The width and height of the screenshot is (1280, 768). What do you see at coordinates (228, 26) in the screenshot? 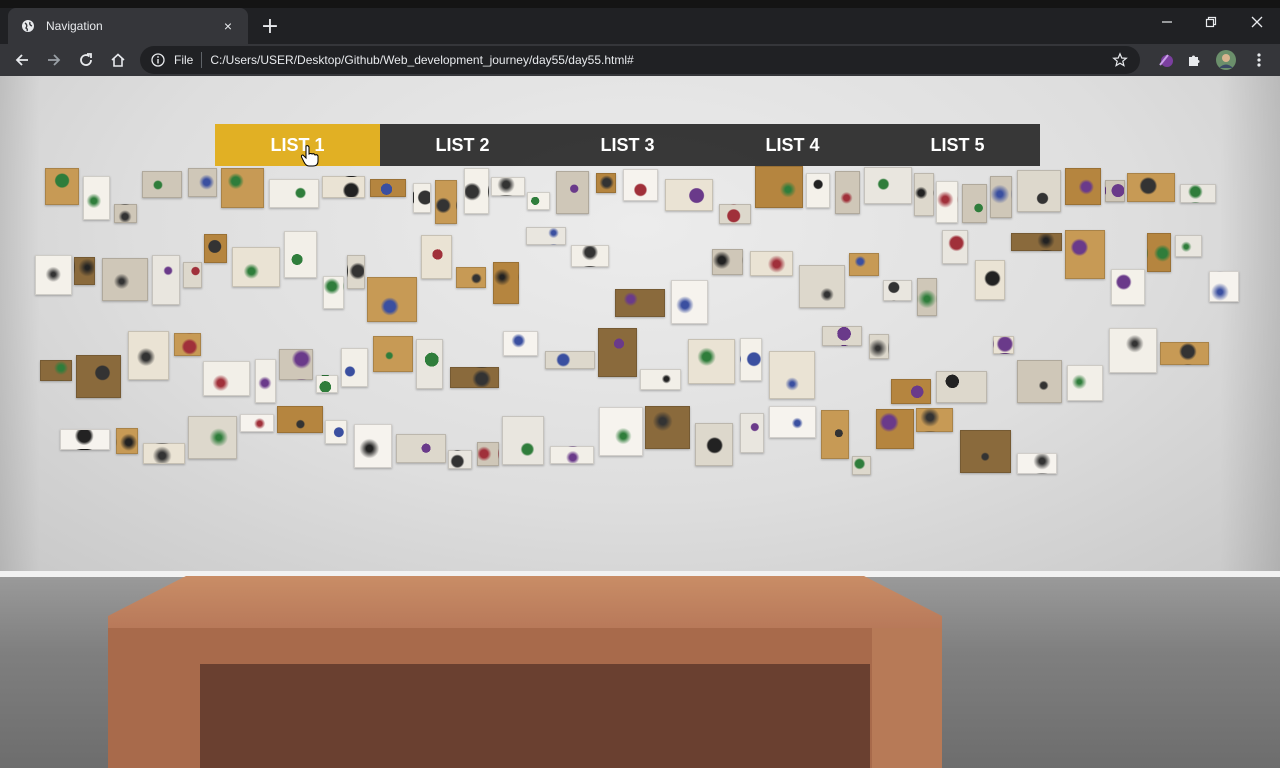
I see `close-icon: ×` at bounding box center [228, 26].